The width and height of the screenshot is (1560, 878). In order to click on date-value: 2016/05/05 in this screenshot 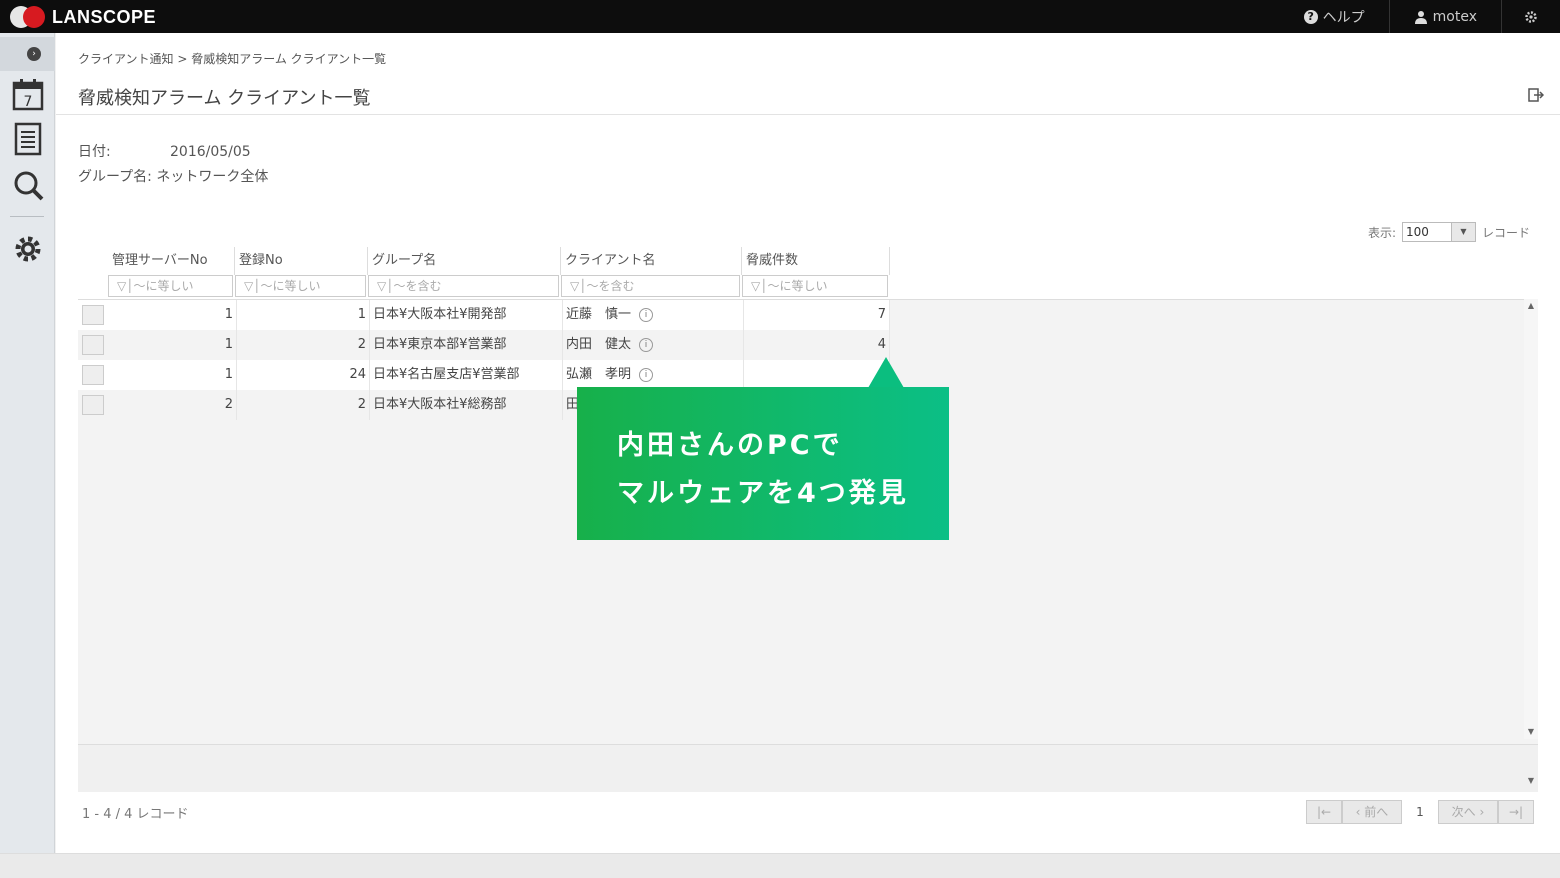, I will do `click(210, 152)`.